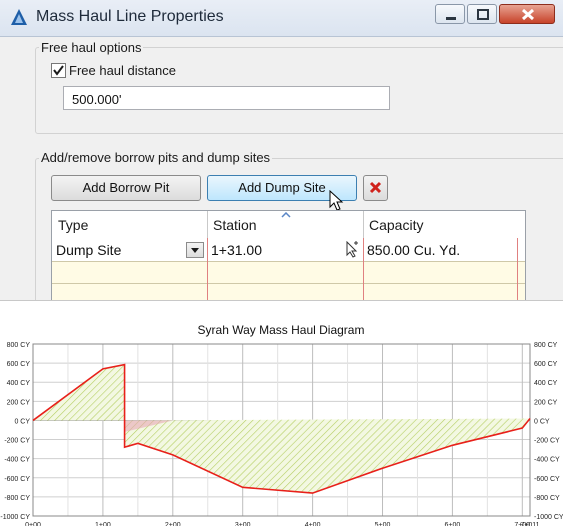 Image resolution: width=563 pixels, height=531 pixels. What do you see at coordinates (235, 225) in the screenshot?
I see `column-header-station: Station` at bounding box center [235, 225].